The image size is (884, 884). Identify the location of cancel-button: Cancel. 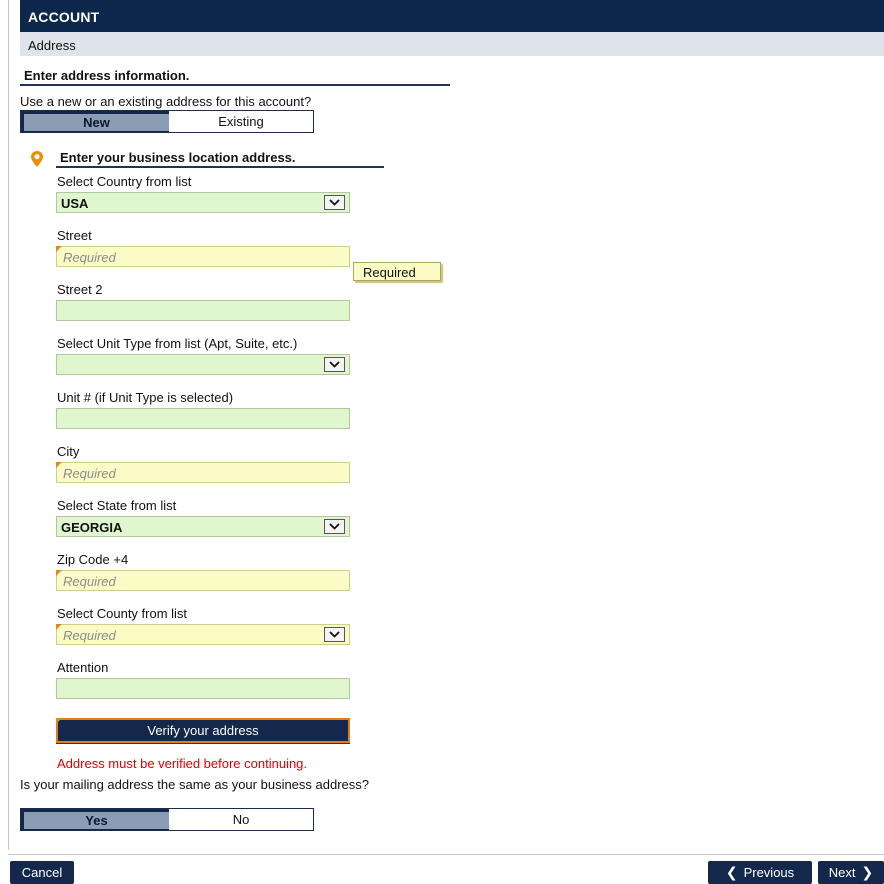
(42, 872).